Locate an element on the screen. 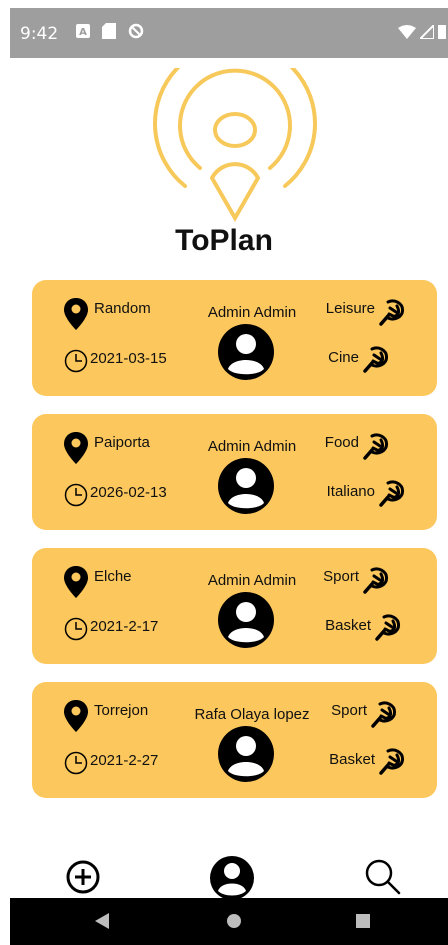 The width and height of the screenshot is (448, 945). back-icon is located at coordinates (102, 921).